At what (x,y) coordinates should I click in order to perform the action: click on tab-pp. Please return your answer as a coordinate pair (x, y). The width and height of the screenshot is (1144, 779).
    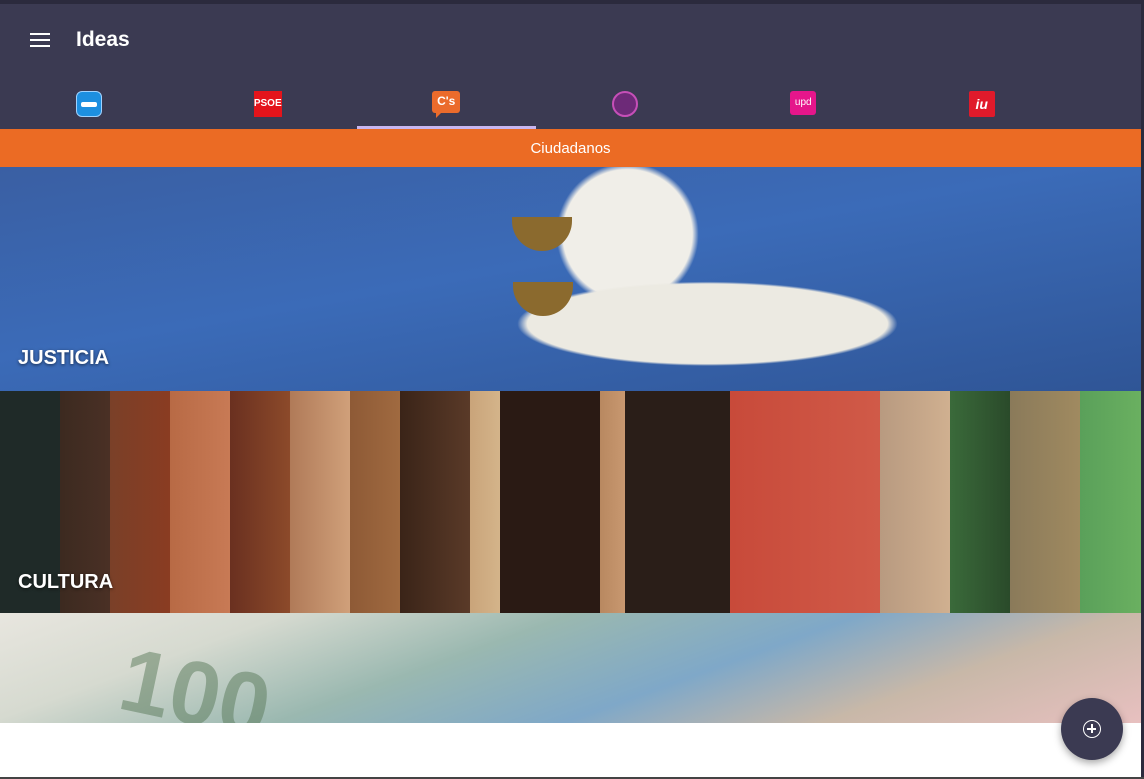
    Looking at the image, I should click on (89, 100).